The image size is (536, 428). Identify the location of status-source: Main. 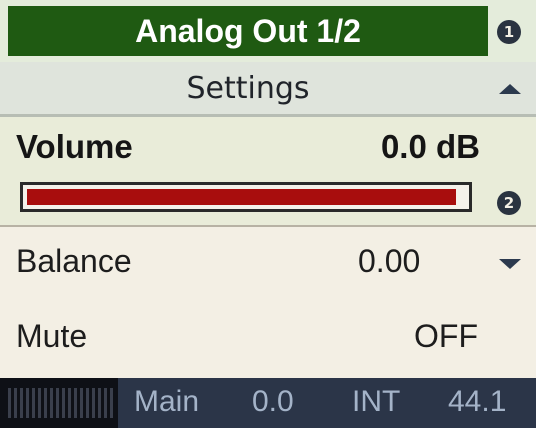
(167, 401).